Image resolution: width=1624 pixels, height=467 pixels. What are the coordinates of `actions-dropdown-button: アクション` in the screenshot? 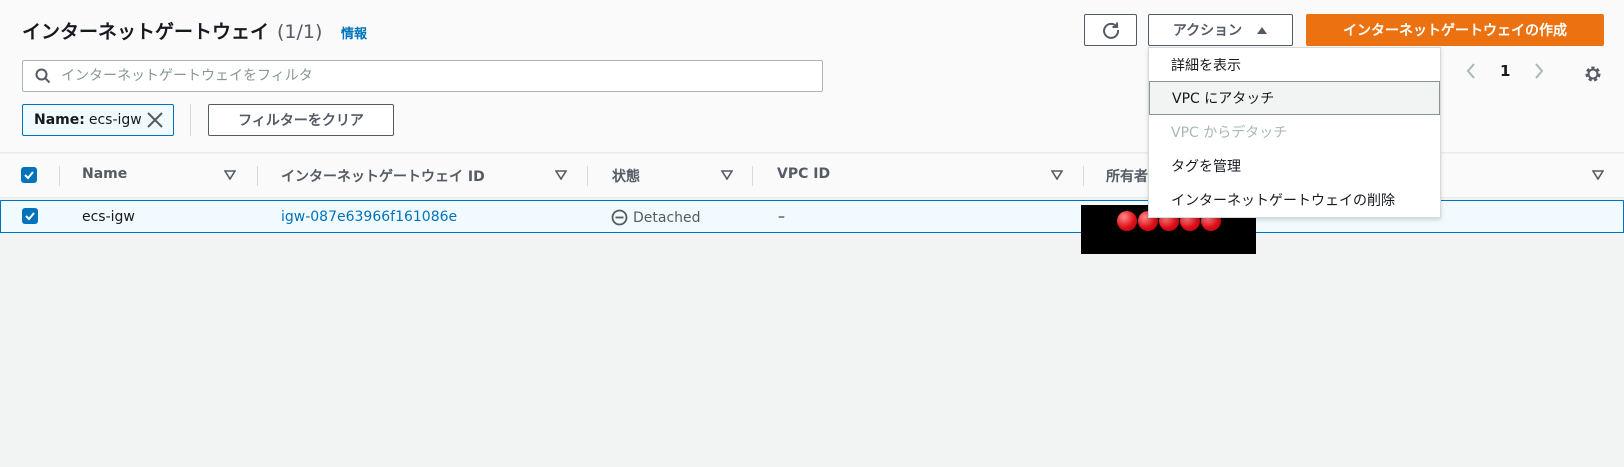 It's located at (1220, 30).